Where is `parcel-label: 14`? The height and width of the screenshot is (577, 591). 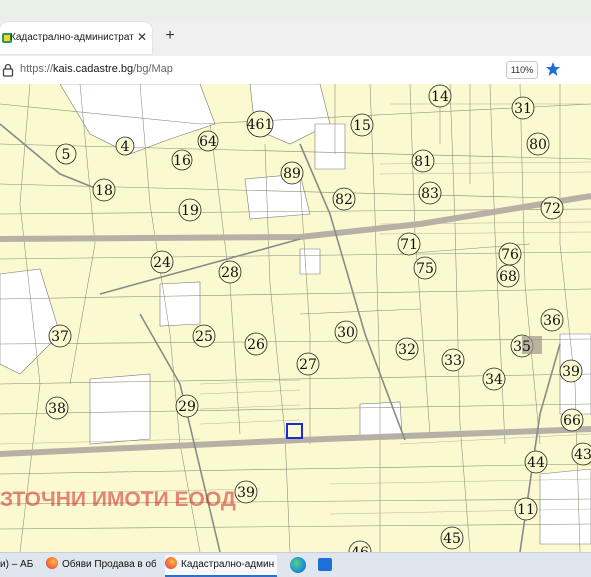
parcel-label: 14 is located at coordinates (440, 97).